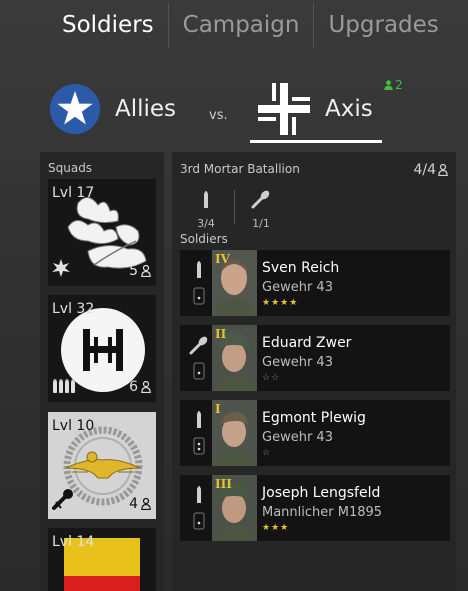  I want to click on tab-campaign: Campaign, so click(241, 25).